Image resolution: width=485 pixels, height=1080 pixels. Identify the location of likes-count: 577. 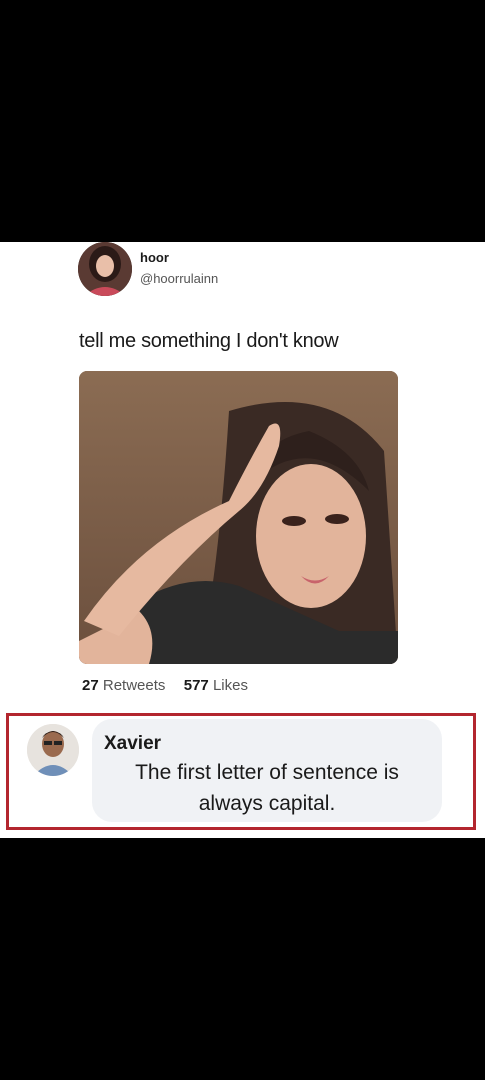
(196, 685).